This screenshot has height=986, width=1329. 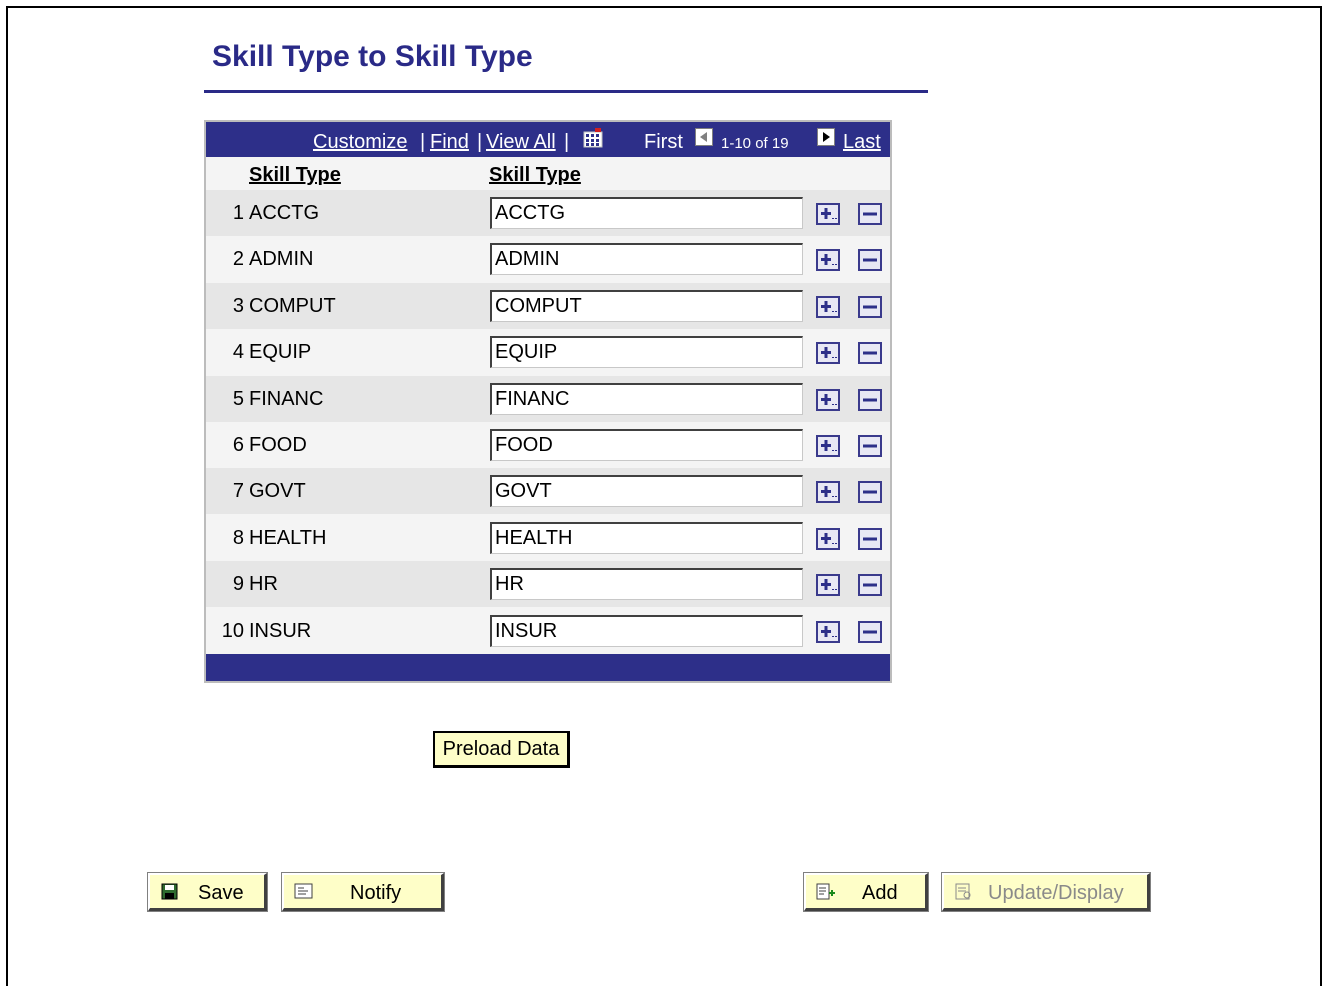 I want to click on skill-type-code: GOVT, so click(x=277, y=491).